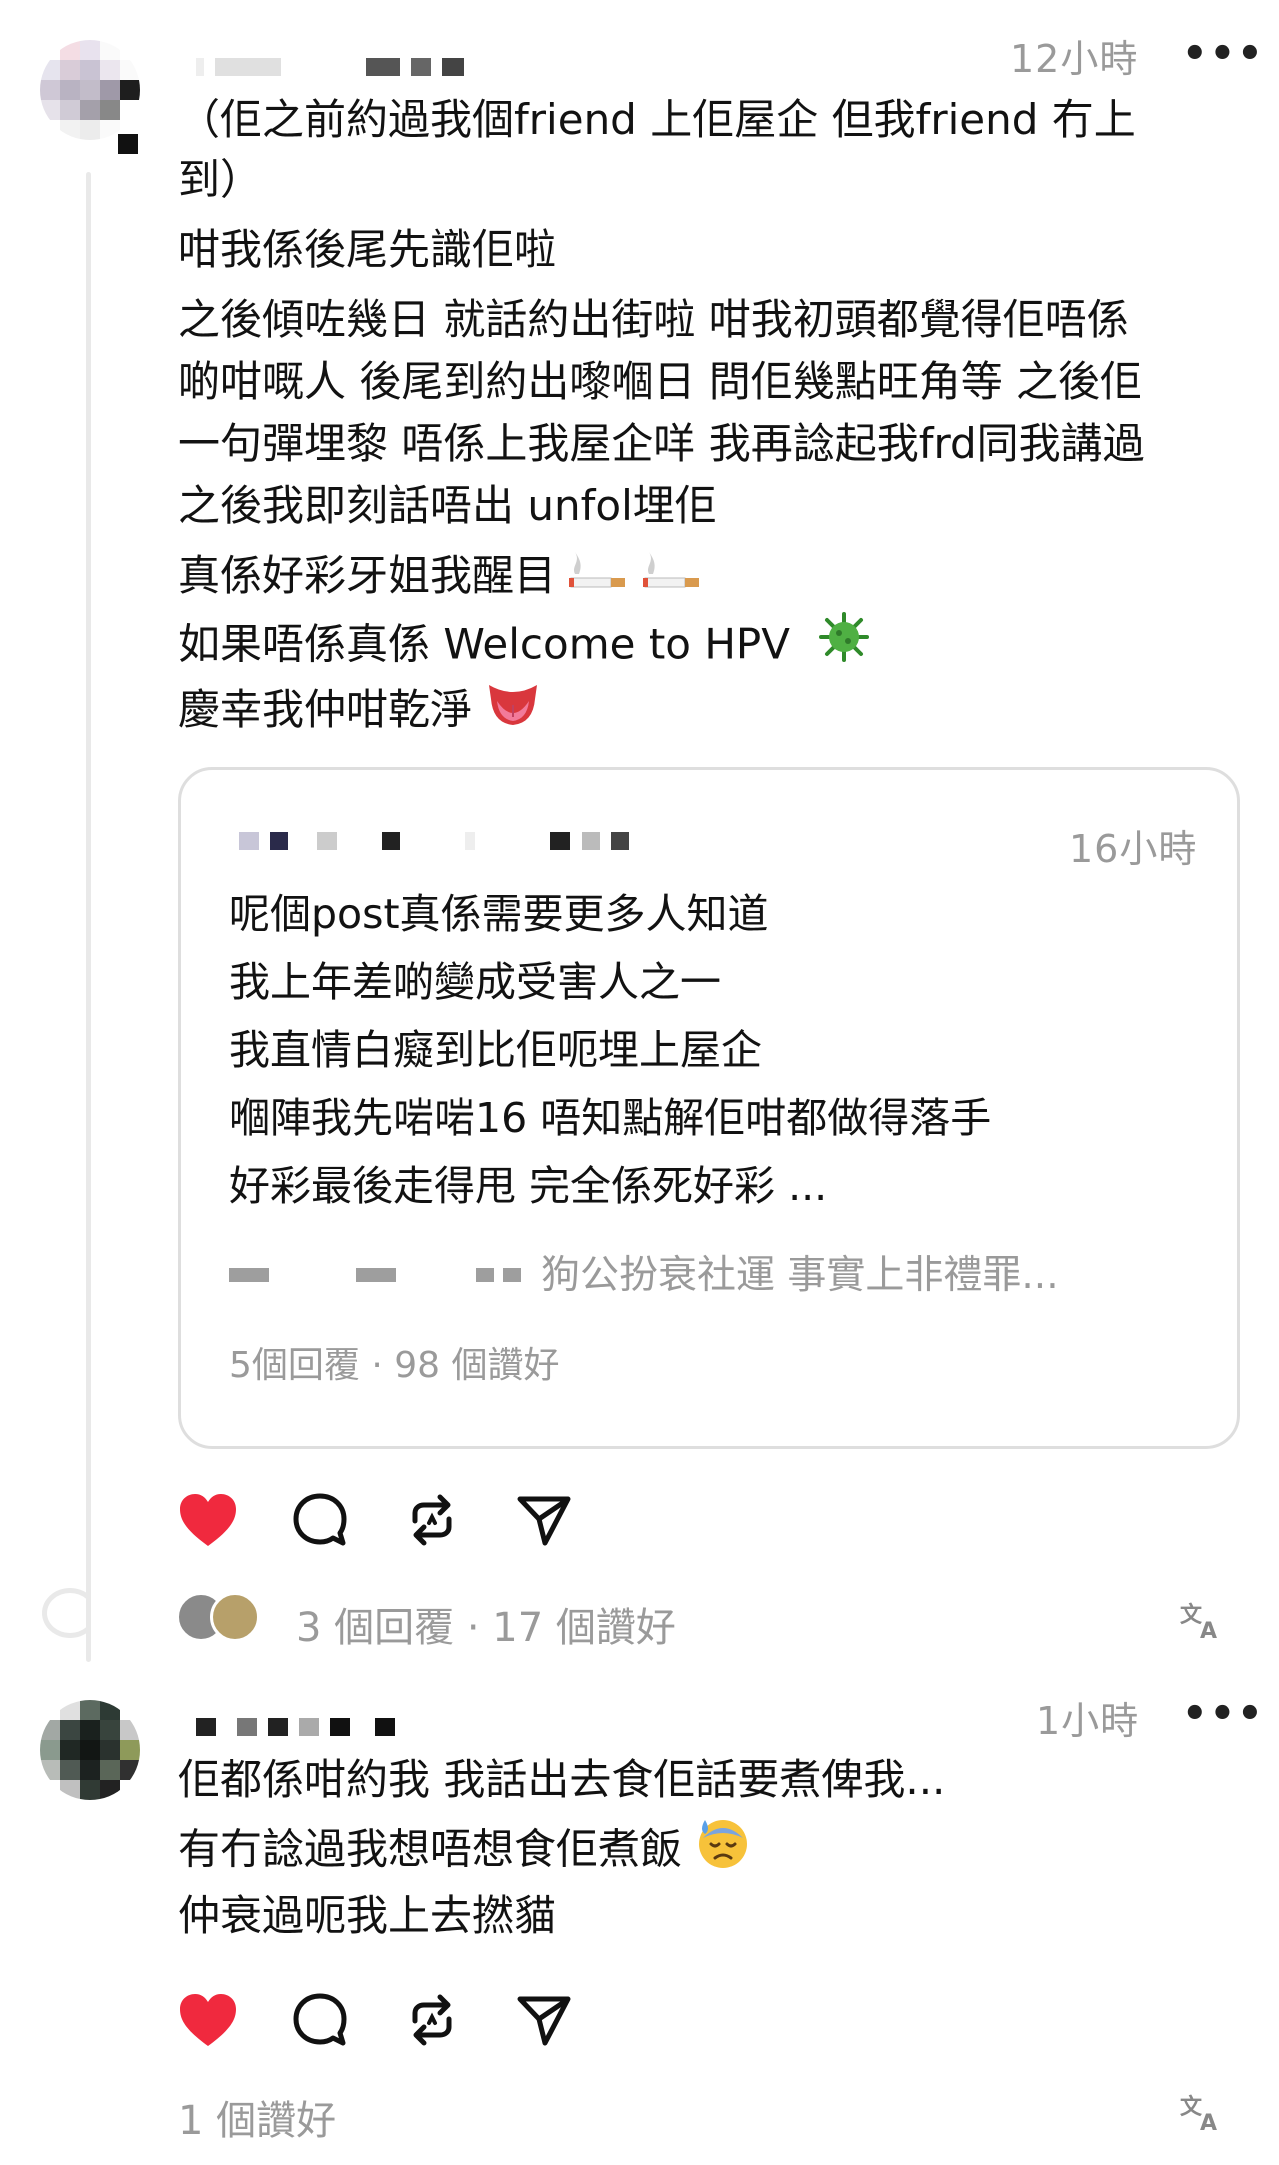  What do you see at coordinates (513, 713) in the screenshot?
I see `tongue-emoji-icon` at bounding box center [513, 713].